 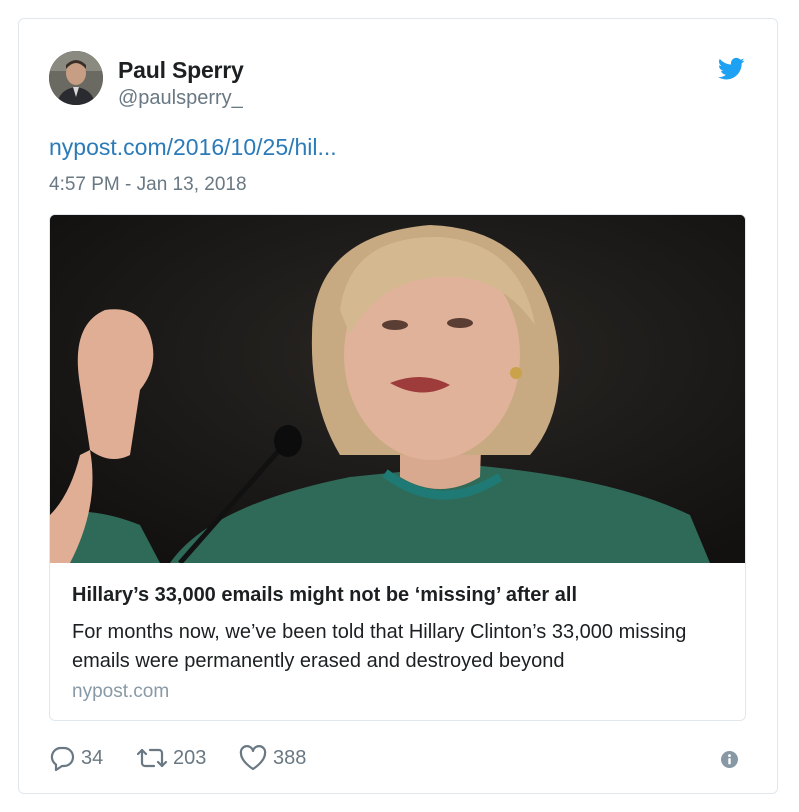 I want to click on twitter-bird-icon, so click(x=731, y=69).